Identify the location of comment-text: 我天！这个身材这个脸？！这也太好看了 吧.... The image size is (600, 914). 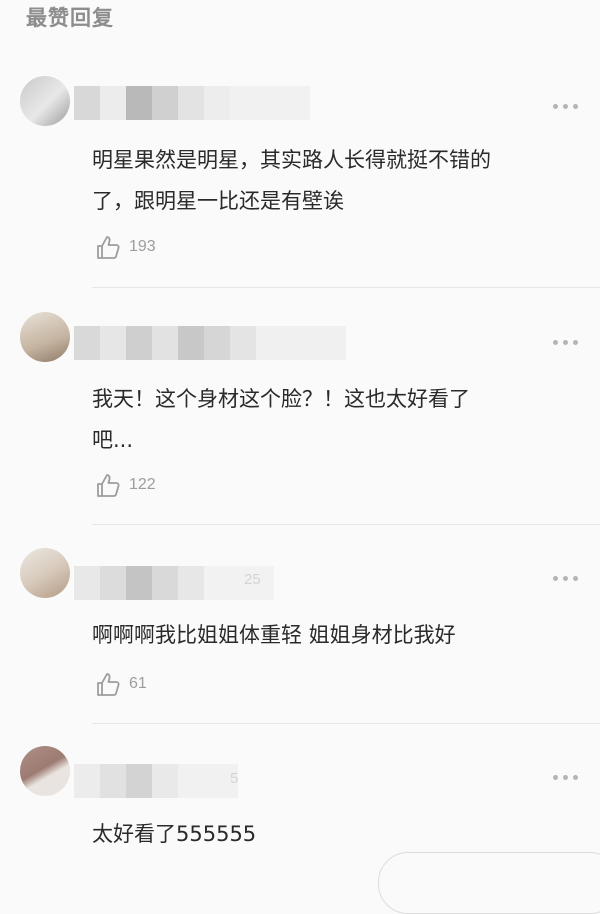
(332, 420).